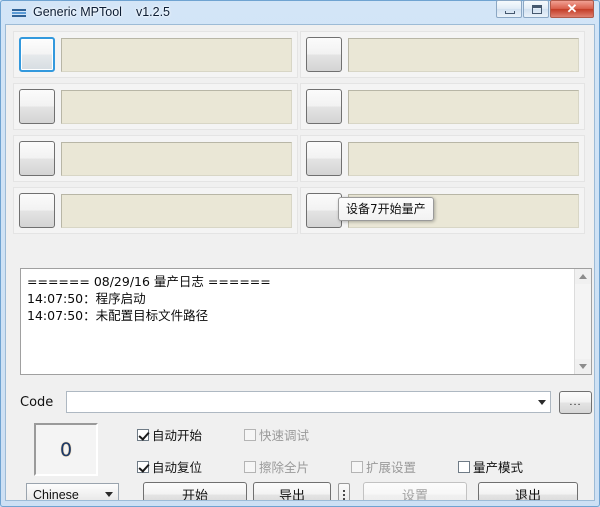 This screenshot has width=600, height=507. What do you see at coordinates (509, 9) in the screenshot?
I see `minimize-button` at bounding box center [509, 9].